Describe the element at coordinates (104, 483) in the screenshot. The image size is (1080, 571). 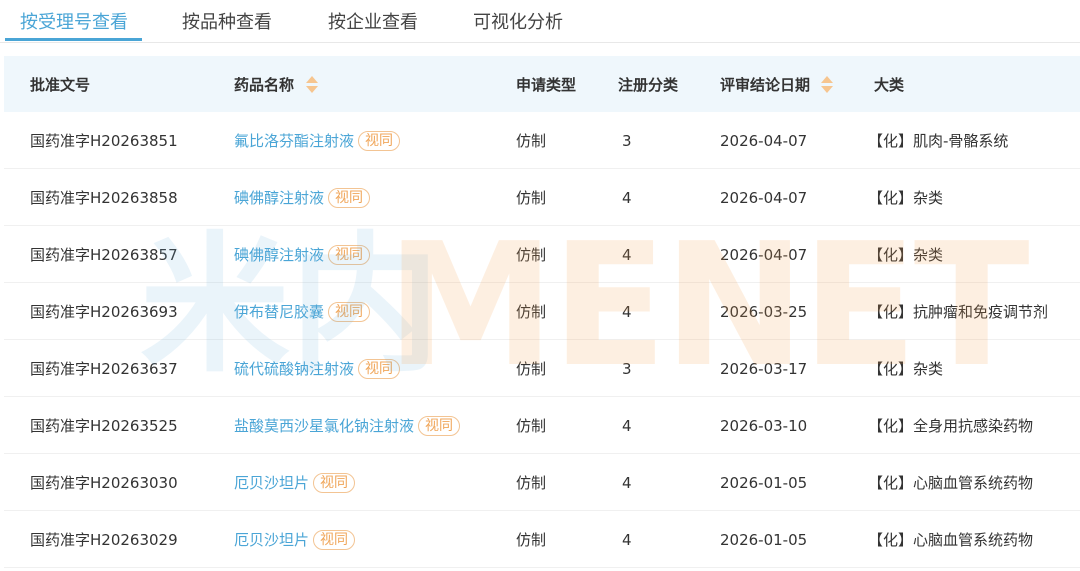
I see `cell-approval-number: 国药准字H20263030` at that location.